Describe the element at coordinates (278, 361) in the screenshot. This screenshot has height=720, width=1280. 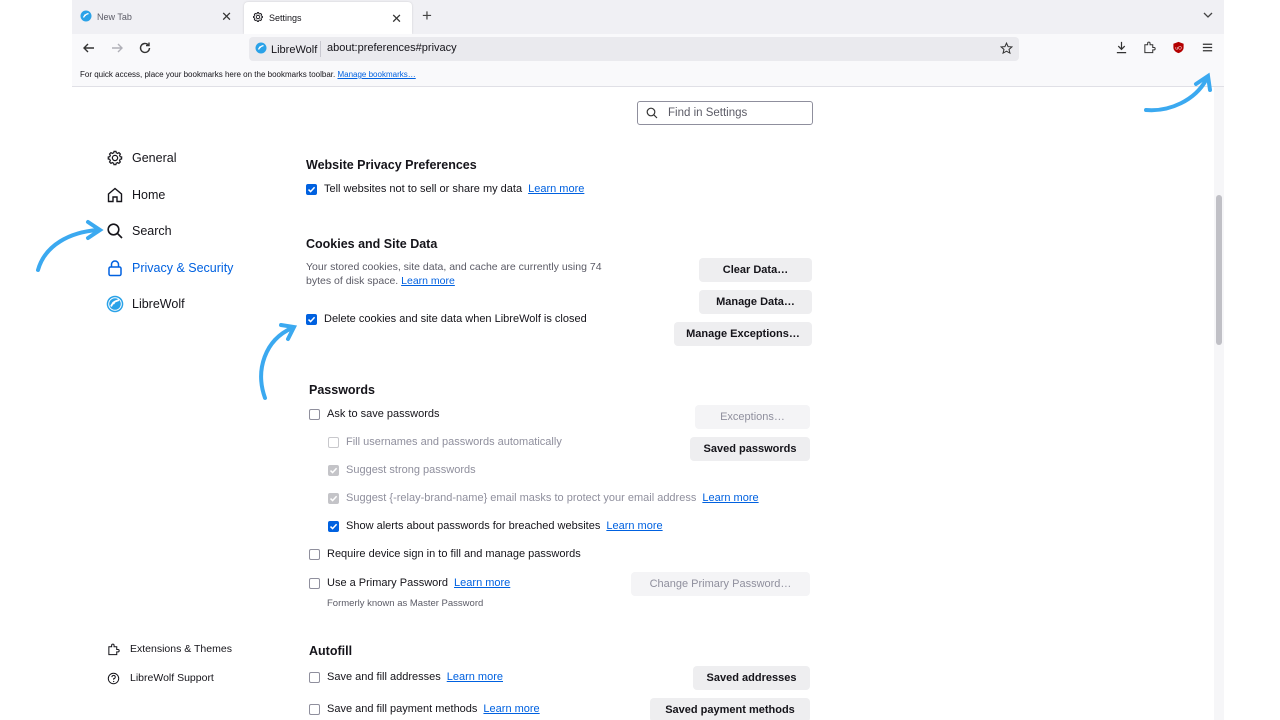
I see `annotation-arrow-delete-cookies` at that location.